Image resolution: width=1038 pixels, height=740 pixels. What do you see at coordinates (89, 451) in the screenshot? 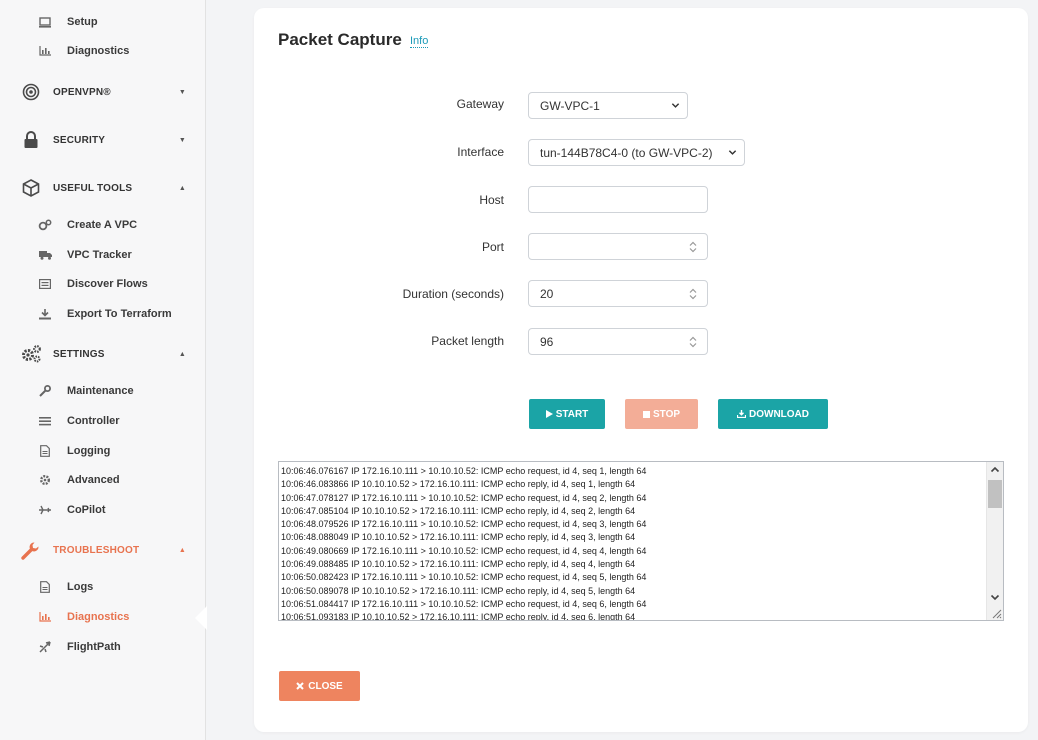
I see `sidebar-item-label: Logging` at bounding box center [89, 451].